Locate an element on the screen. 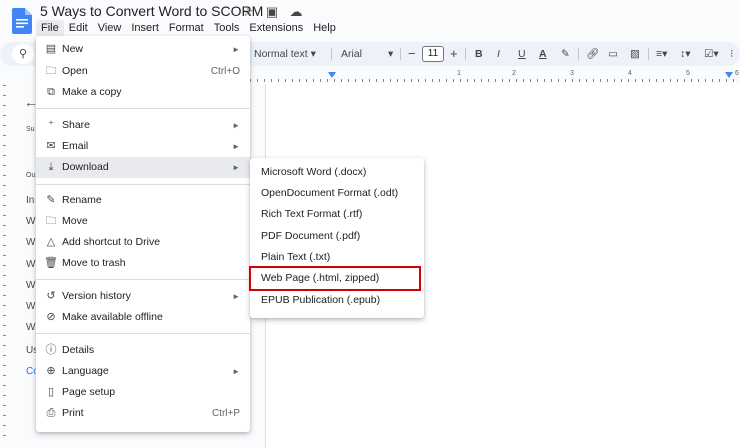  menu-view: View is located at coordinates (110, 28).